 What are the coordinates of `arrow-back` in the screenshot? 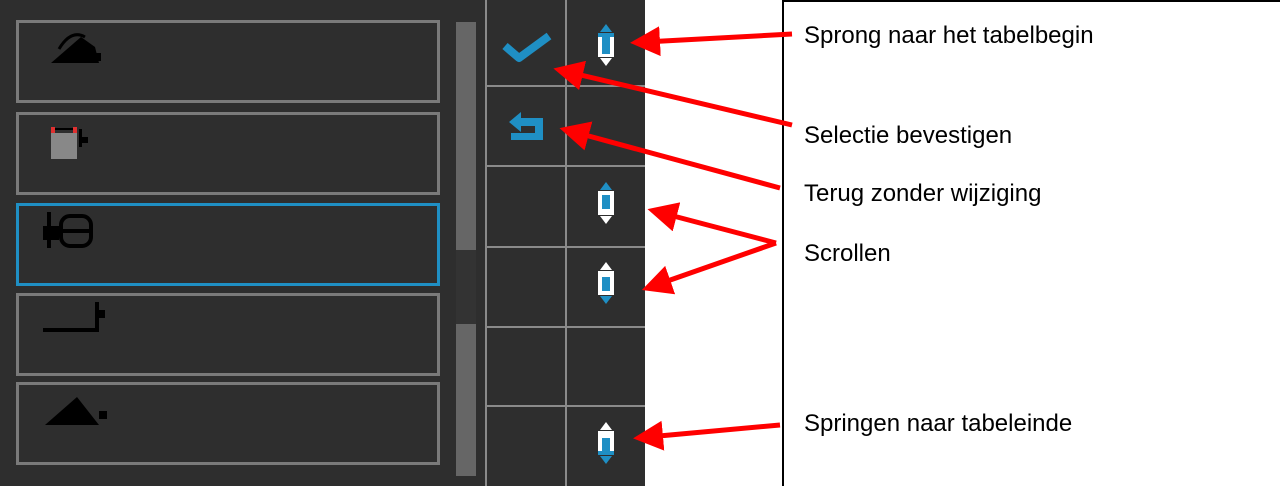 It's located at (670, 156).